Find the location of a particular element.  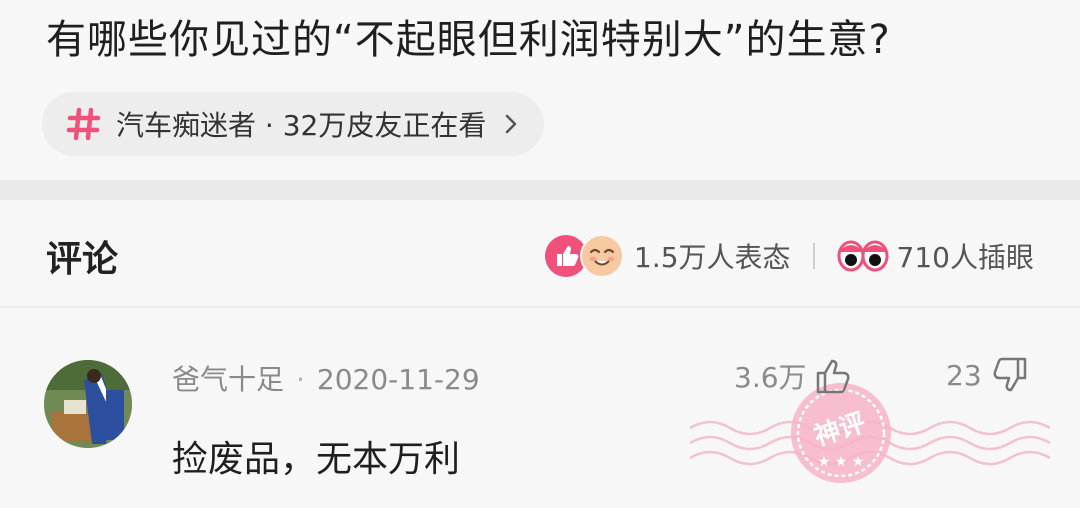

comment-text: 捡废品，无本万利 is located at coordinates (316, 459).